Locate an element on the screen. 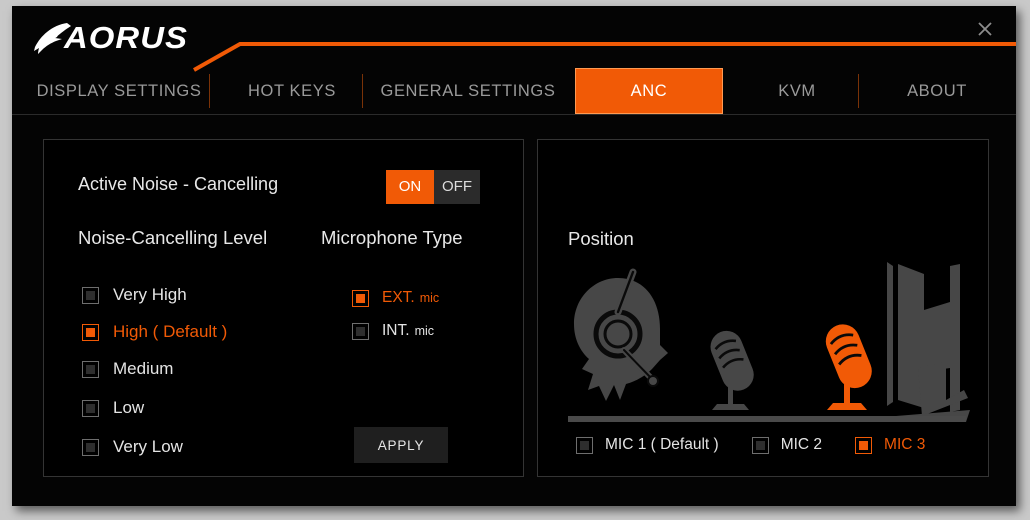 This screenshot has width=1030, height=520. option-label: MIC 1 ( Default ) is located at coordinates (662, 444).